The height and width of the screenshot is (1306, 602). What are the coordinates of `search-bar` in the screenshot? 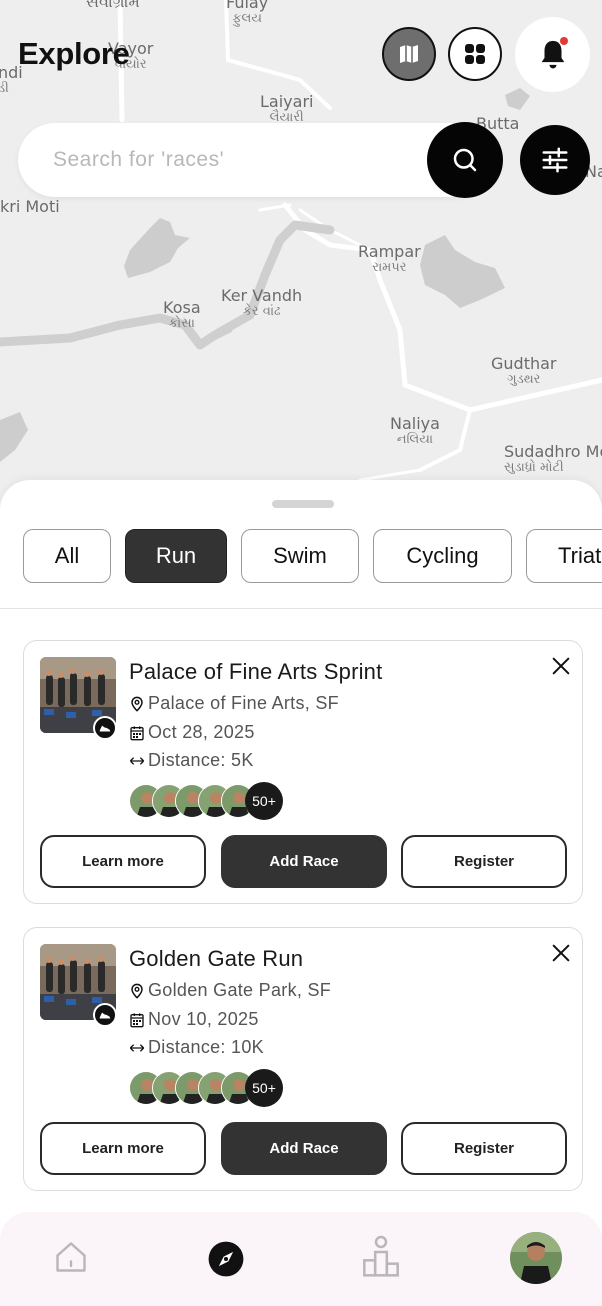 It's located at (253, 160).